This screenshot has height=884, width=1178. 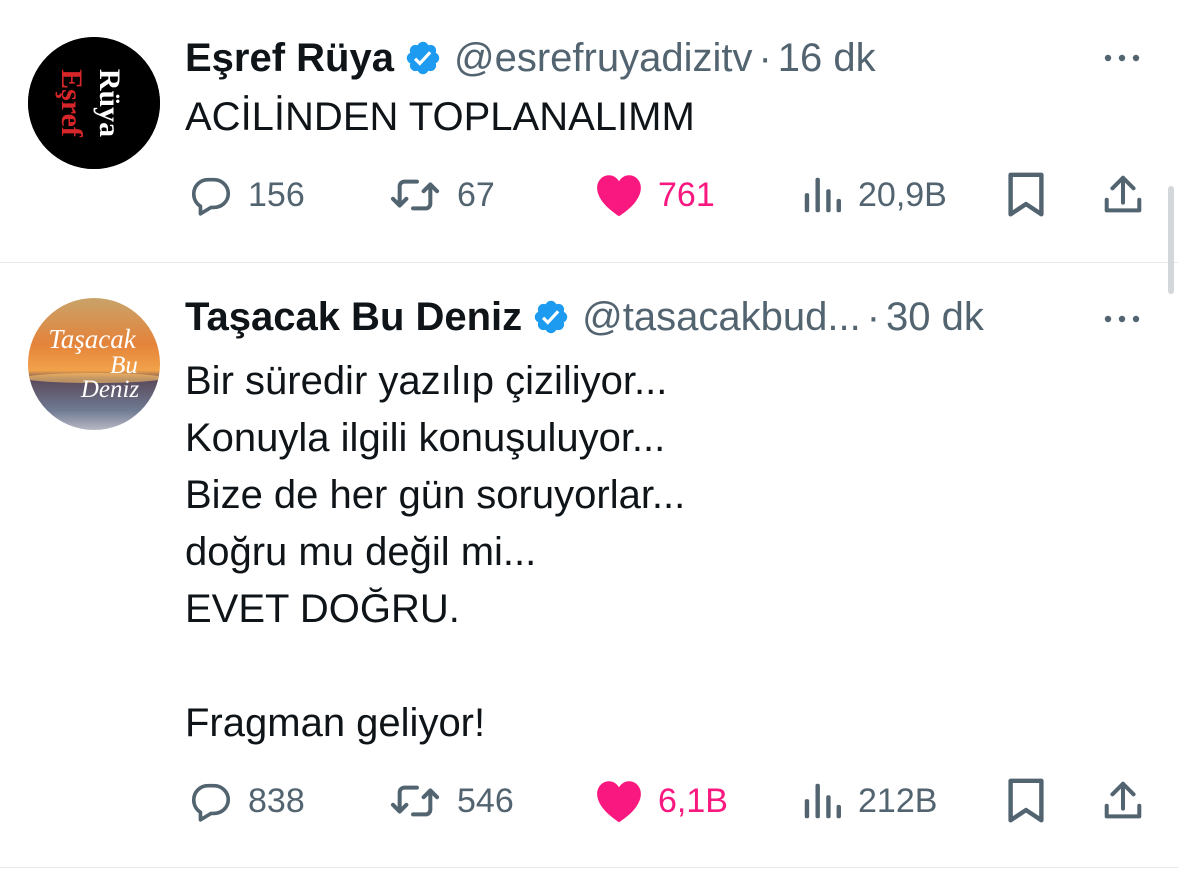 What do you see at coordinates (246, 195) in the screenshot?
I see `reply-button: 156` at bounding box center [246, 195].